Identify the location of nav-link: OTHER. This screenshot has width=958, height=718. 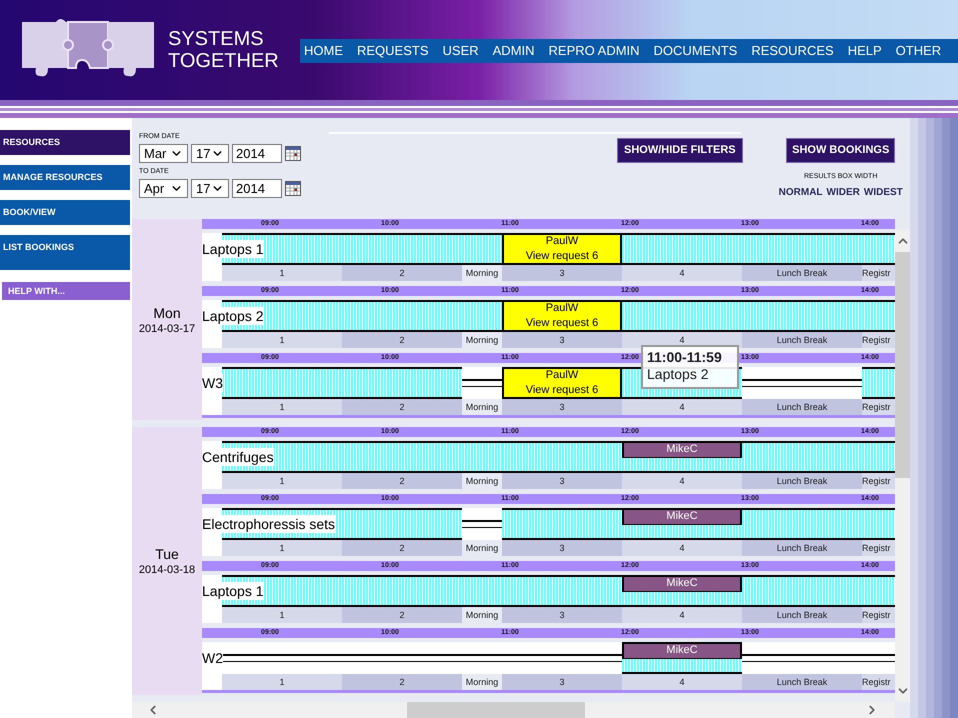
(919, 51).